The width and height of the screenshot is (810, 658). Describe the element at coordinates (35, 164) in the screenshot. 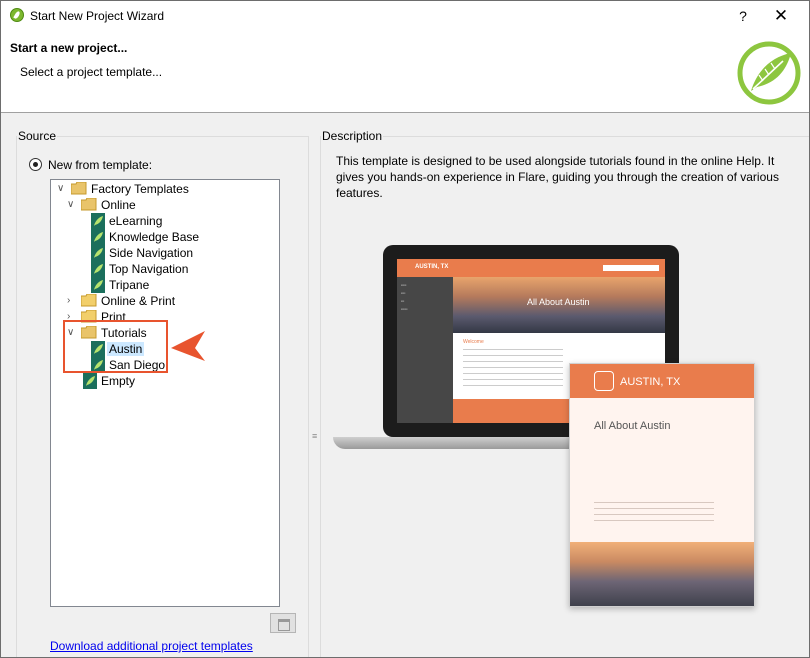

I see `new-from-template-radio` at that location.